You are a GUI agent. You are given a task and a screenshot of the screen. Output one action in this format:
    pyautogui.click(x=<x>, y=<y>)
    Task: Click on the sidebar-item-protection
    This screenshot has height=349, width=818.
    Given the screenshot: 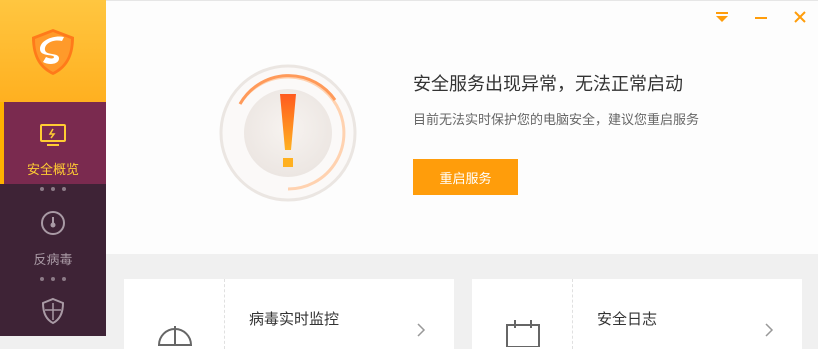 What is the action you would take?
    pyautogui.click(x=53, y=310)
    